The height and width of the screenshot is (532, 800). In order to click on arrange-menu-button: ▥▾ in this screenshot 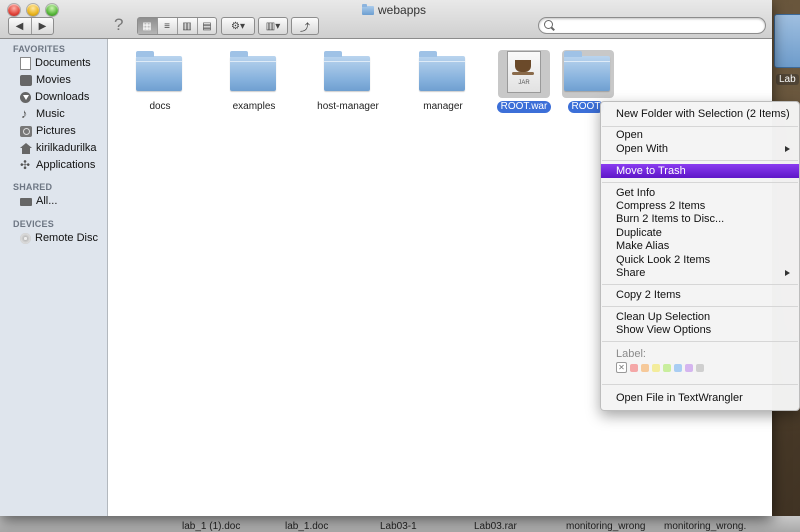, I will do `click(273, 26)`.